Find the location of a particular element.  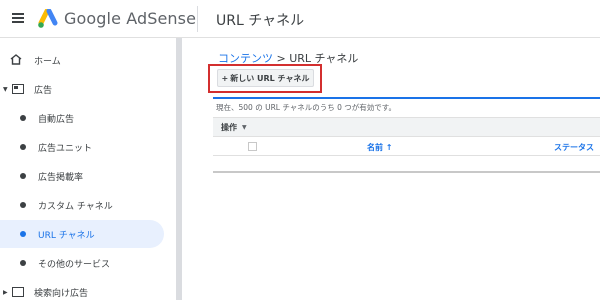

top-app-bar: Google AdSense URL チャネル is located at coordinates (300, 19).